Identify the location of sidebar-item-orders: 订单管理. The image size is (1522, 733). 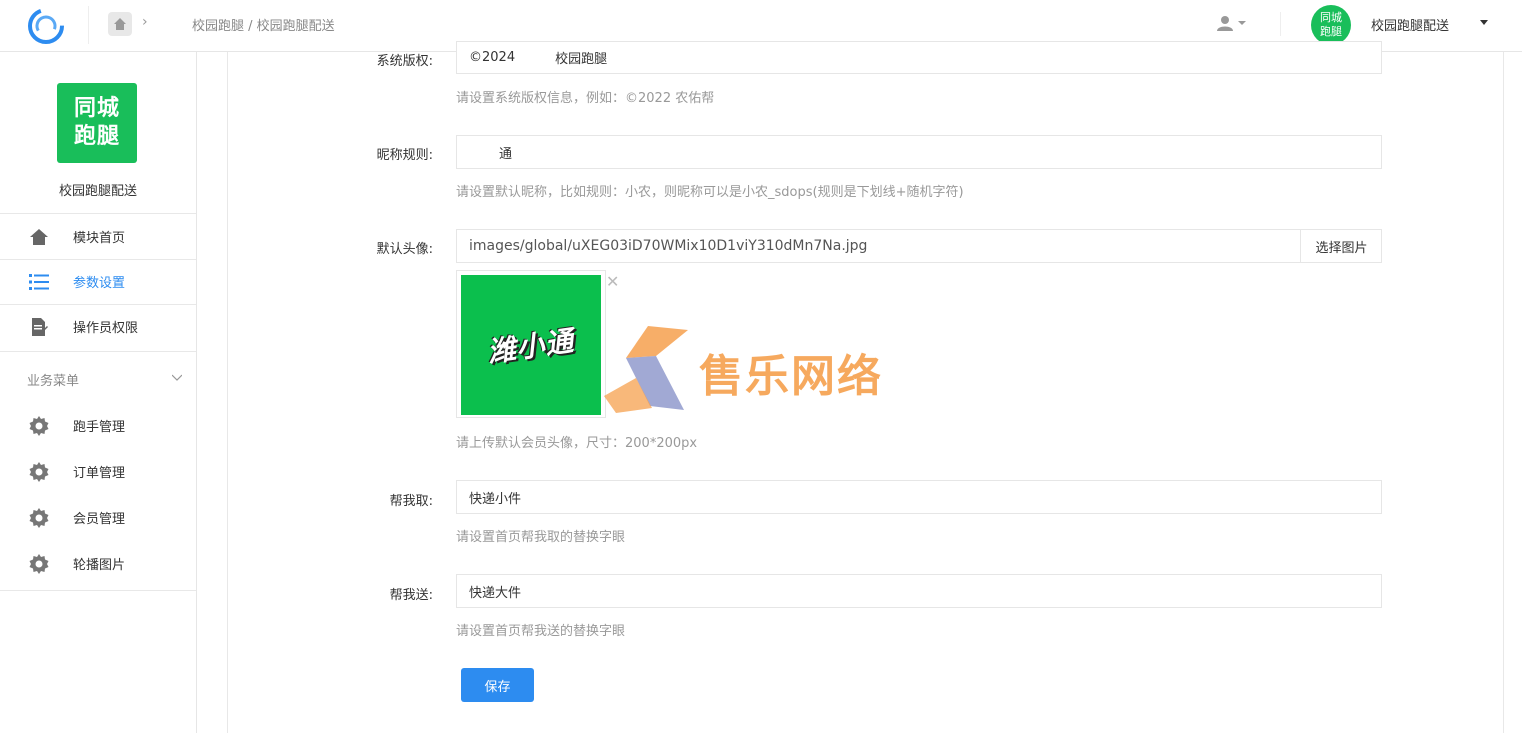
(98, 471).